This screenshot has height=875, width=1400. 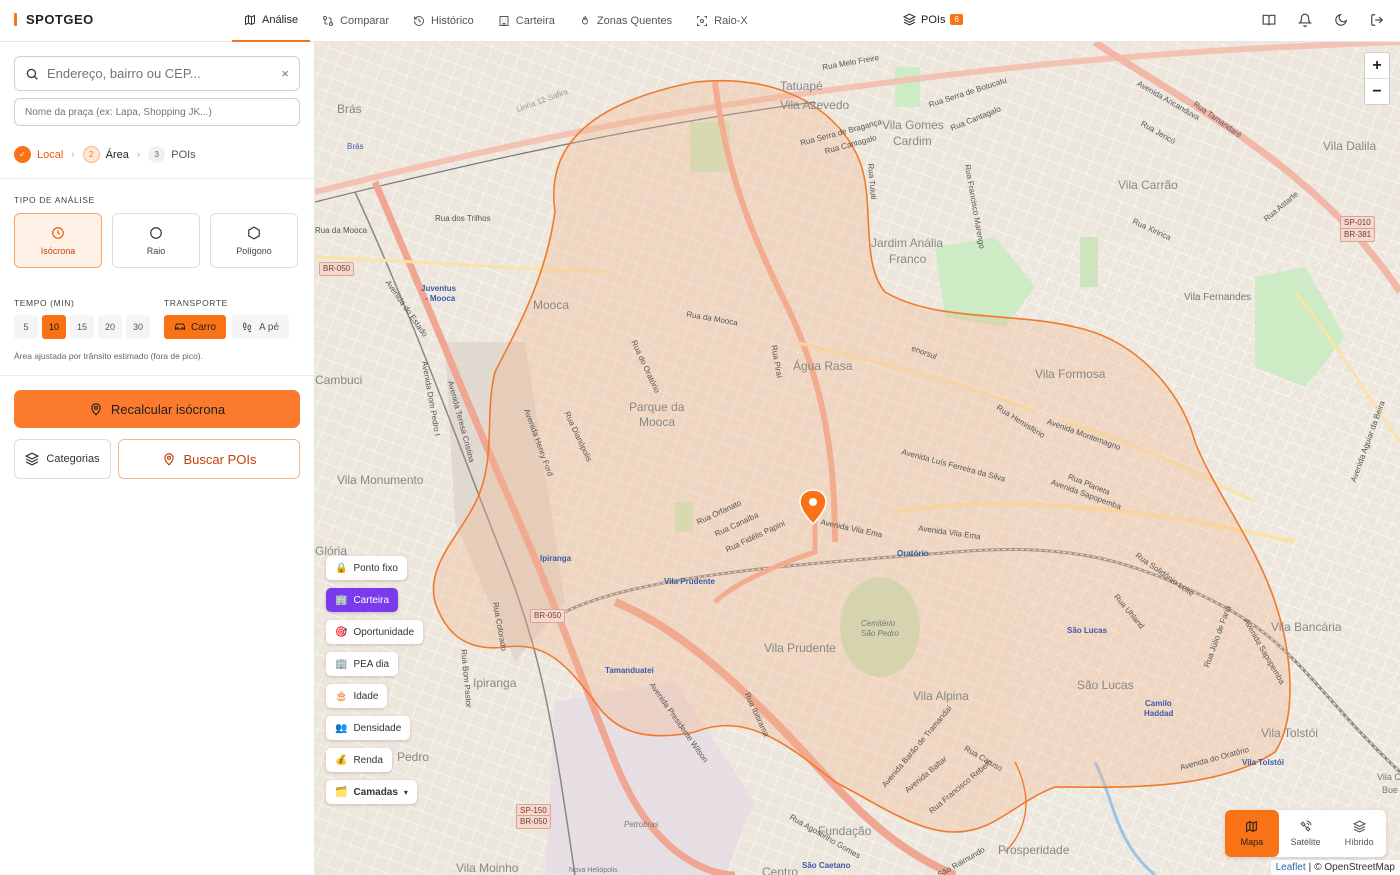 What do you see at coordinates (117, 155) in the screenshot?
I see `step-2-label: Área` at bounding box center [117, 155].